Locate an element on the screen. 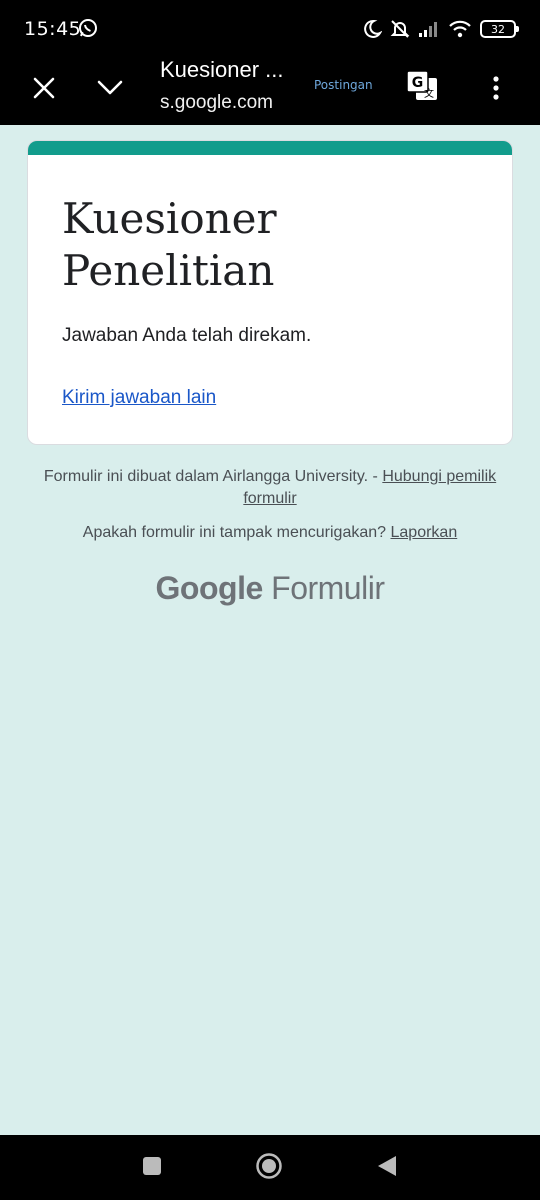 This screenshot has height=1200, width=540. more-options-button is located at coordinates (496, 90).